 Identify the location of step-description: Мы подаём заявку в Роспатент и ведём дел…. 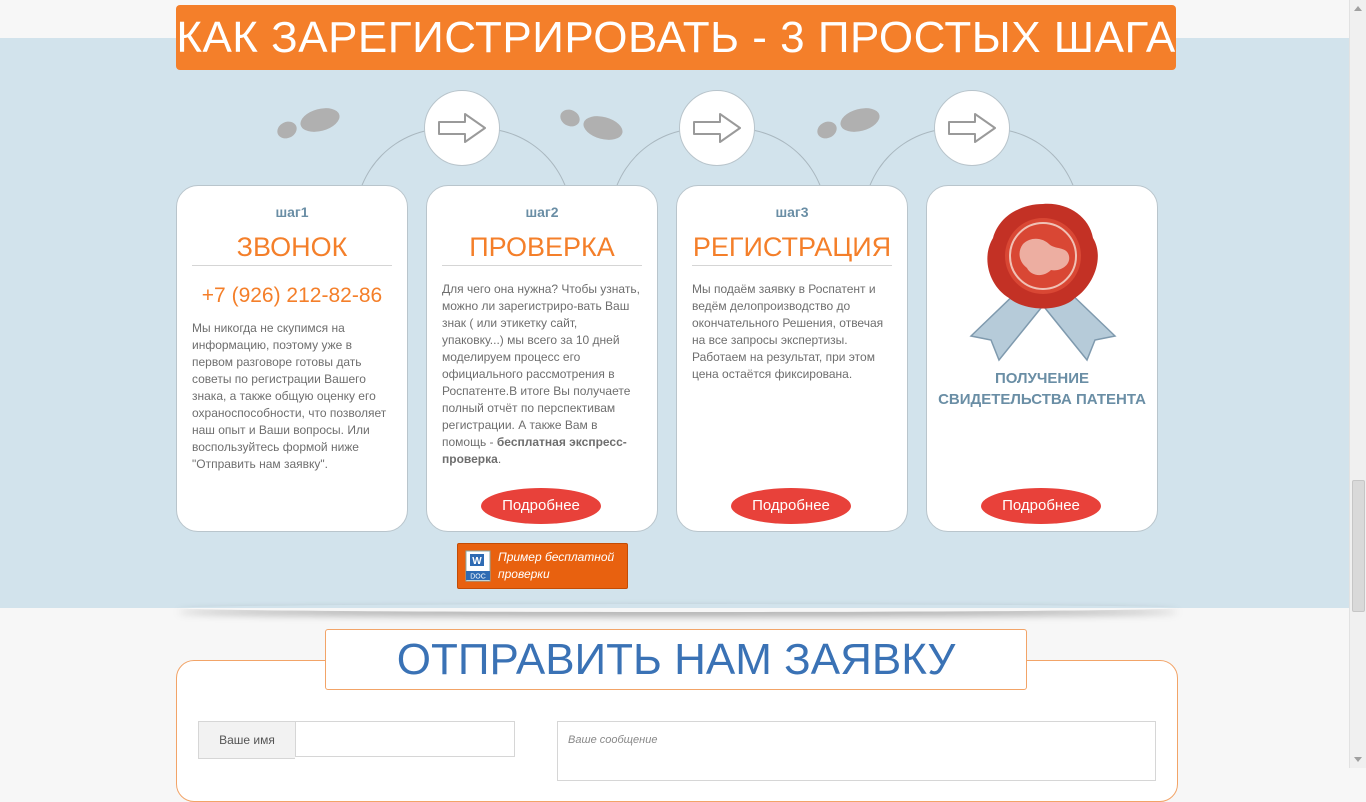
(788, 331).